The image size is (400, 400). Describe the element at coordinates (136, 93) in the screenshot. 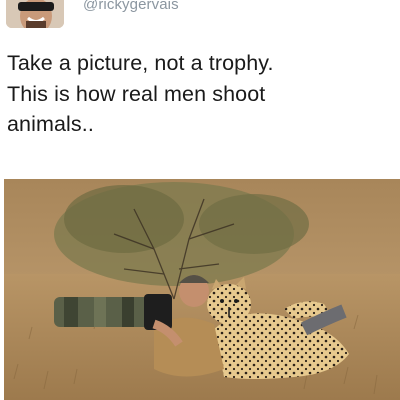

I see `tweet-text-line: This is how real men shoot` at that location.